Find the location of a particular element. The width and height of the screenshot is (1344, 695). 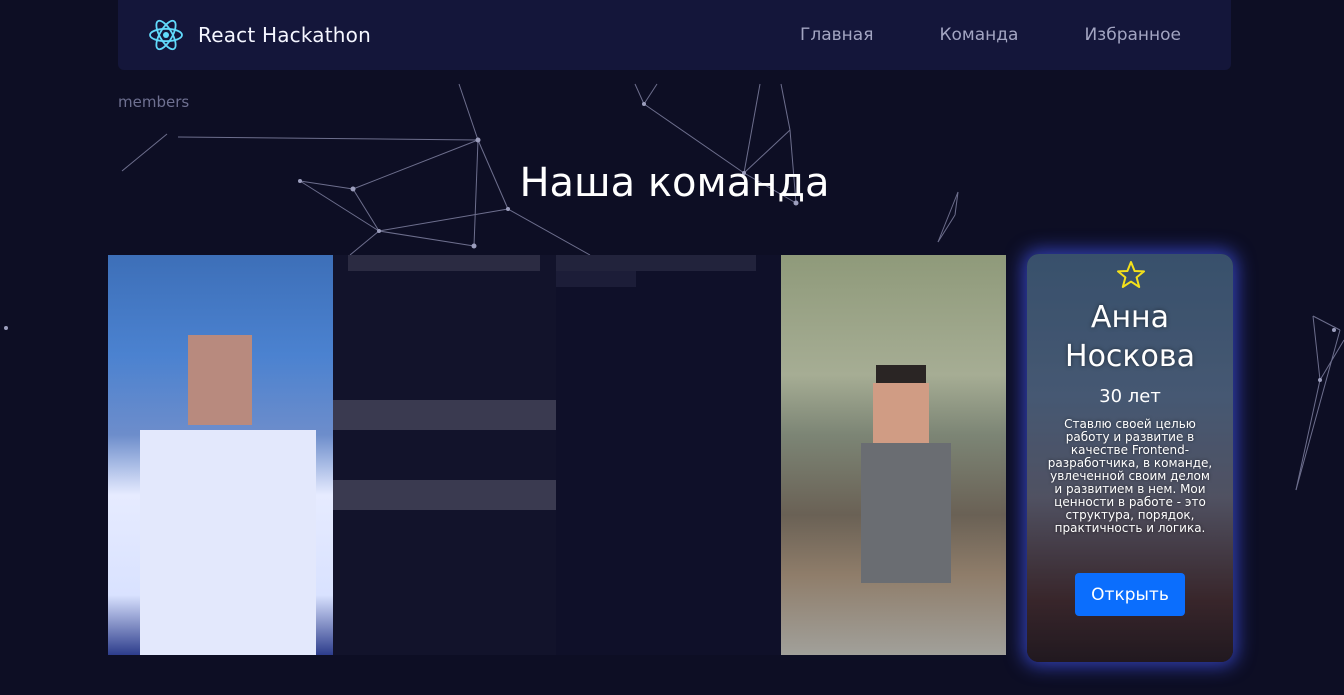

photo-body-region is located at coordinates (906, 513).